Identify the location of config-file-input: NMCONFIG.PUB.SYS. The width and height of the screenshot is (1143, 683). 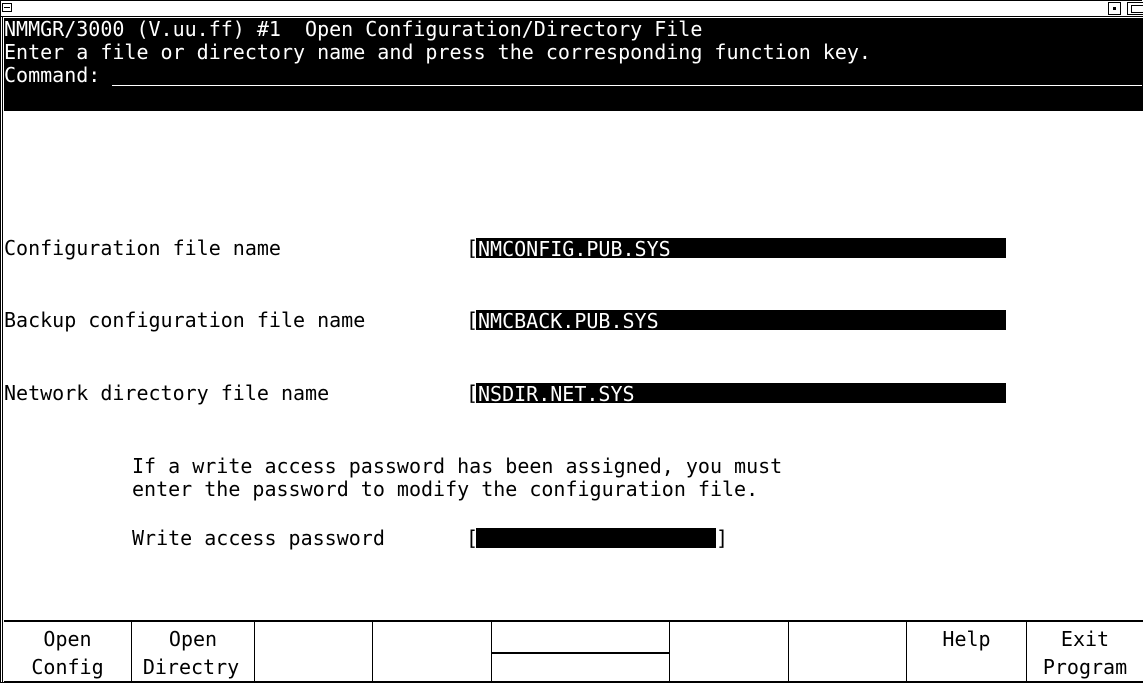
(741, 249).